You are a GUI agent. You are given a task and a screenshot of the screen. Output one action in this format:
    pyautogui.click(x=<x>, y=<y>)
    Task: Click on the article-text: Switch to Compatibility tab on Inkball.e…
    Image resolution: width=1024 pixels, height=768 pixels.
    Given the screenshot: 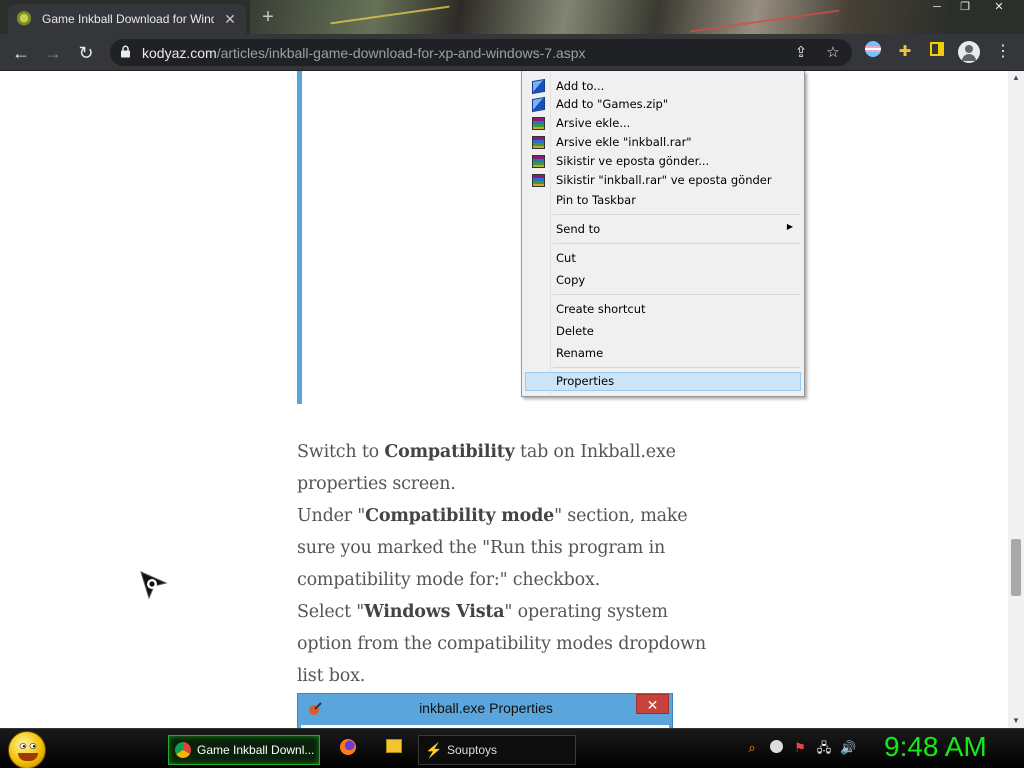 What is the action you would take?
    pyautogui.click(x=507, y=564)
    